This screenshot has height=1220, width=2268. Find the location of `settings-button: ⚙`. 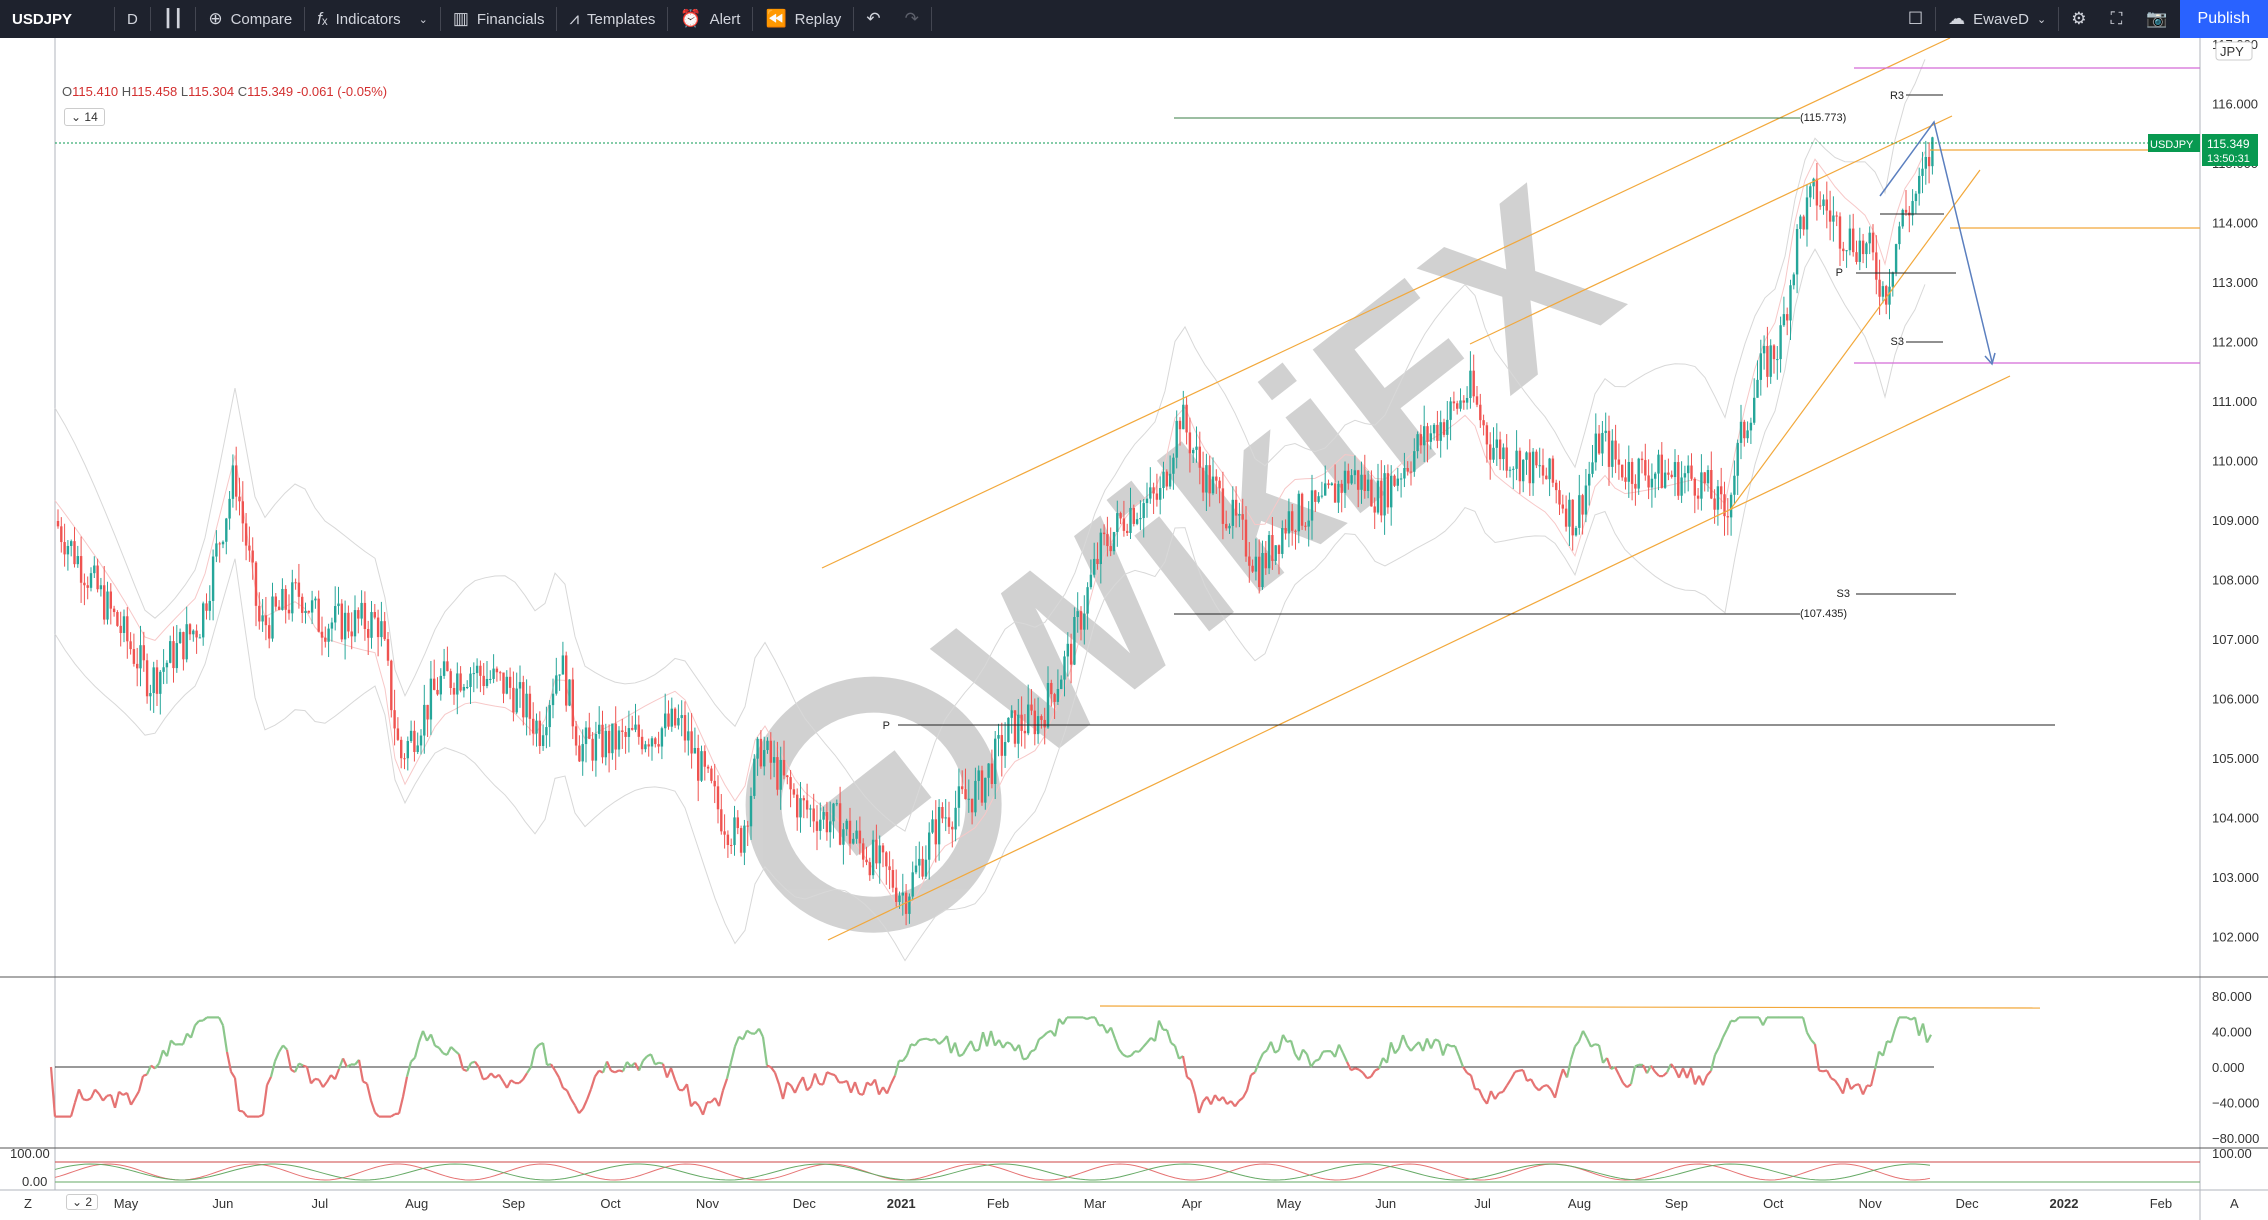

settings-button: ⚙ is located at coordinates (2078, 19).